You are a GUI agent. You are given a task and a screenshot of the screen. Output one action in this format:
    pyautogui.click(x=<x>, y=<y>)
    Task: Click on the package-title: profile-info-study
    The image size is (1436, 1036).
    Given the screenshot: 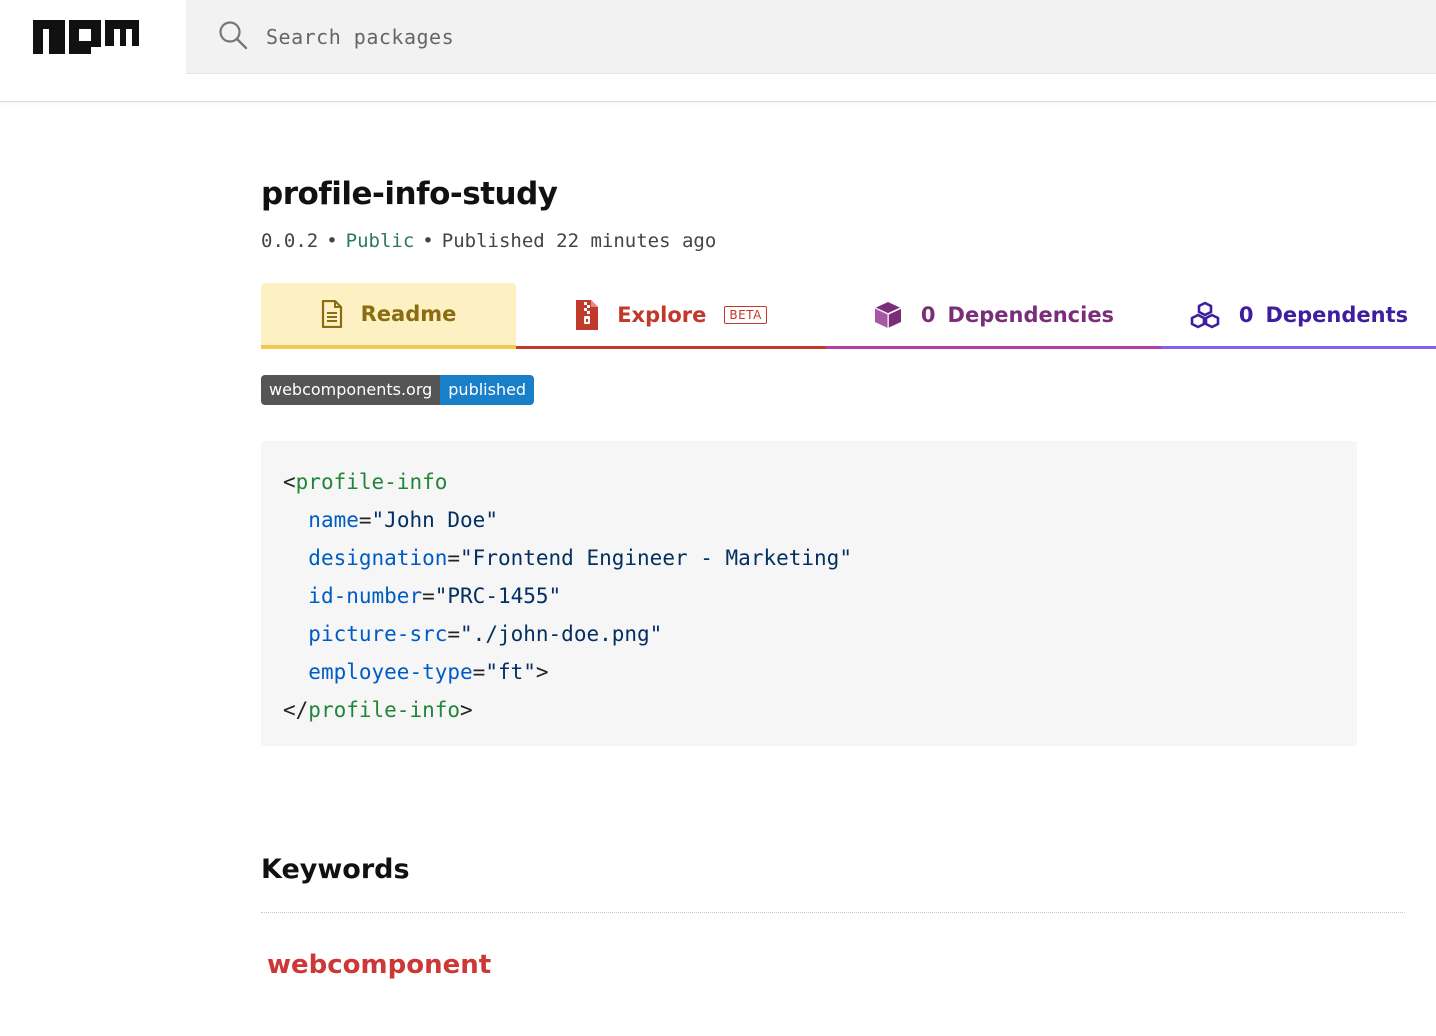 What is the action you would take?
    pyautogui.click(x=409, y=194)
    